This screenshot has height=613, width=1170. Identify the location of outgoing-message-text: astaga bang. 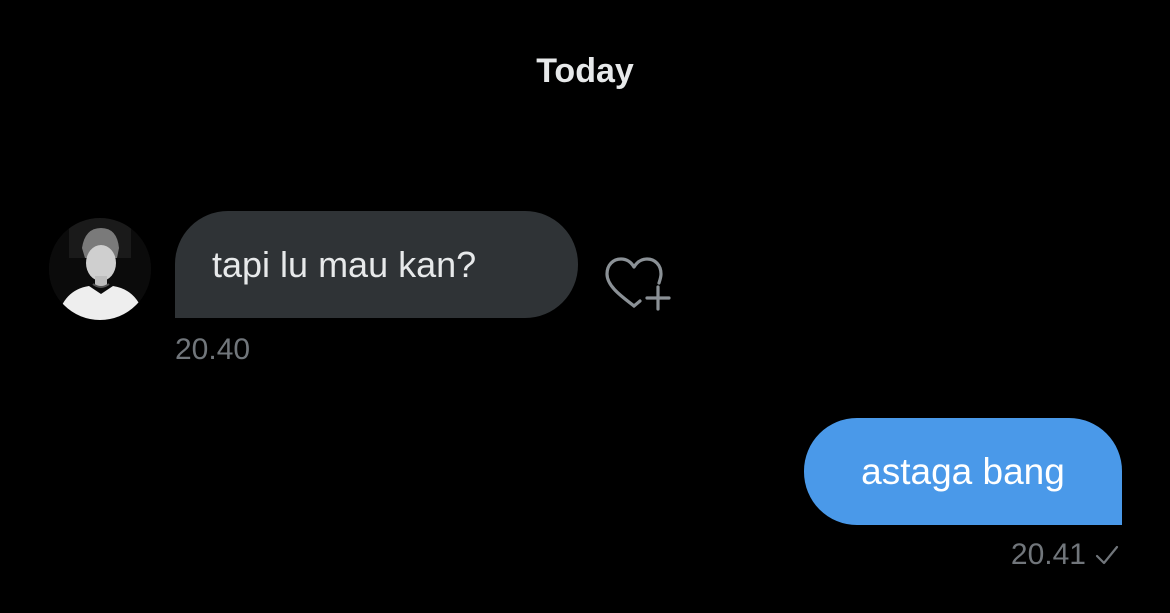
(963, 471).